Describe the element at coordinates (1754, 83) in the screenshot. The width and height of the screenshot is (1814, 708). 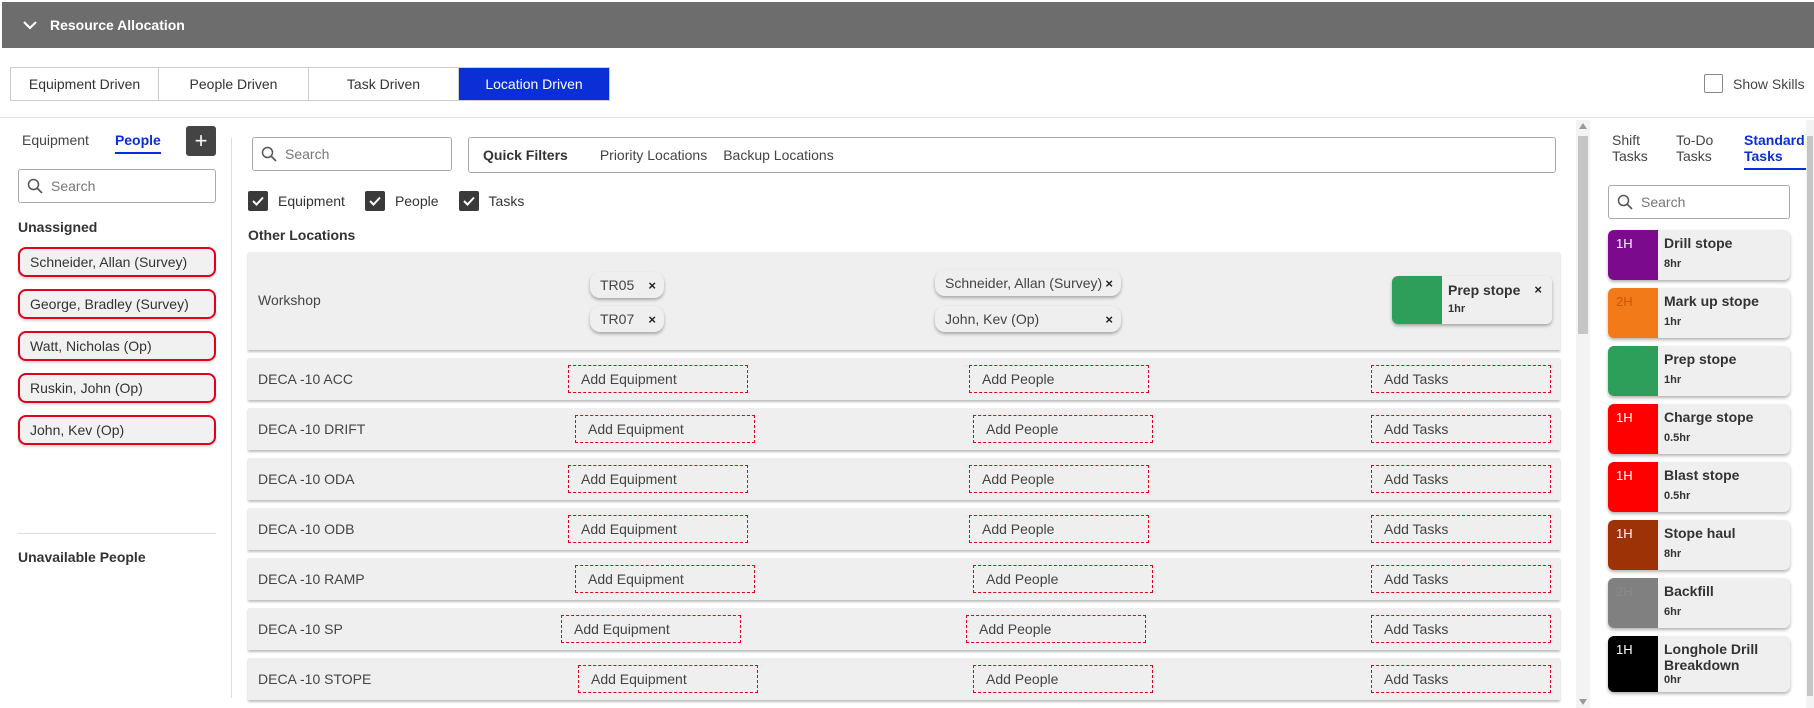
I see `show-skills-toggle: Show Skills` at that location.